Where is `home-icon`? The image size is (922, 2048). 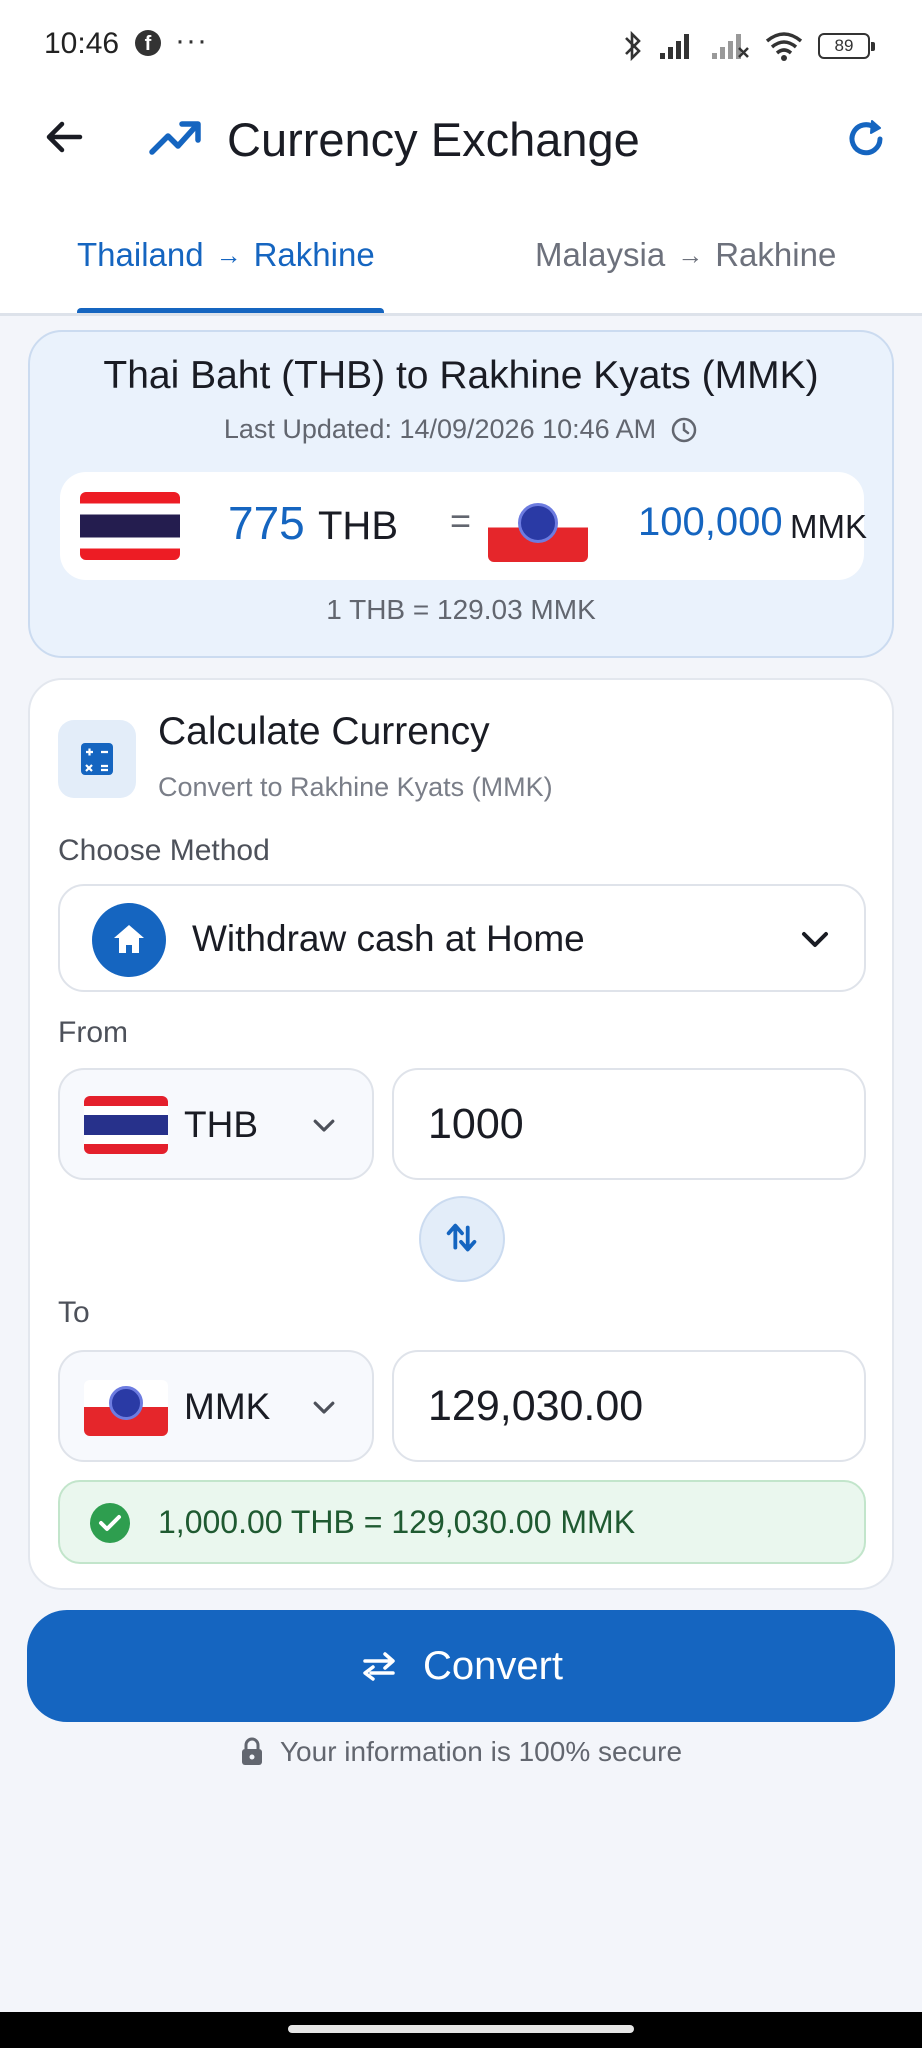 home-icon is located at coordinates (129, 940).